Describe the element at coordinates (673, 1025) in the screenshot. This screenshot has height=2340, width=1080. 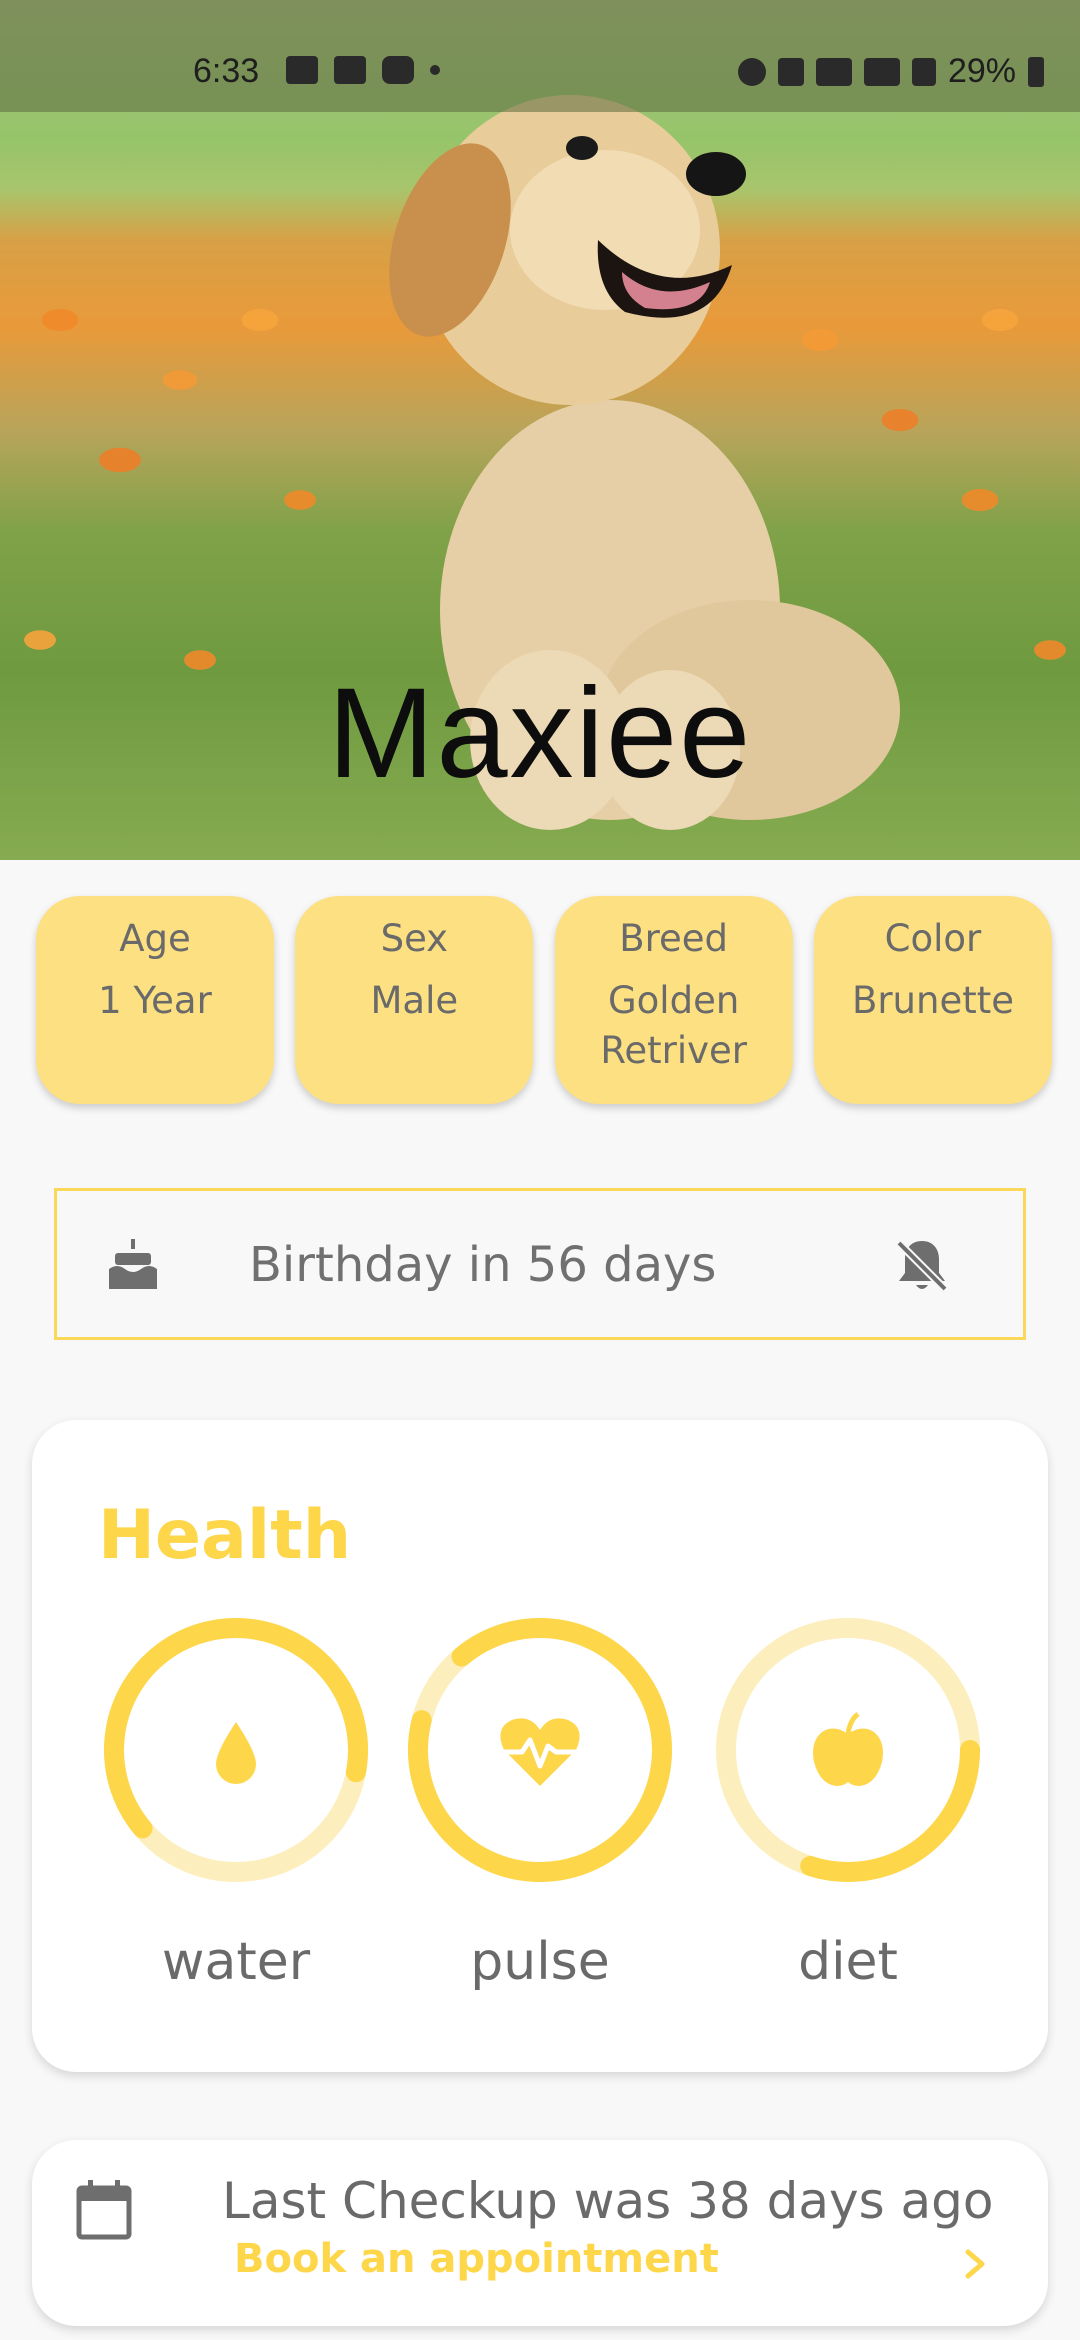
I see `info-card-value: Golden Retriver` at that location.